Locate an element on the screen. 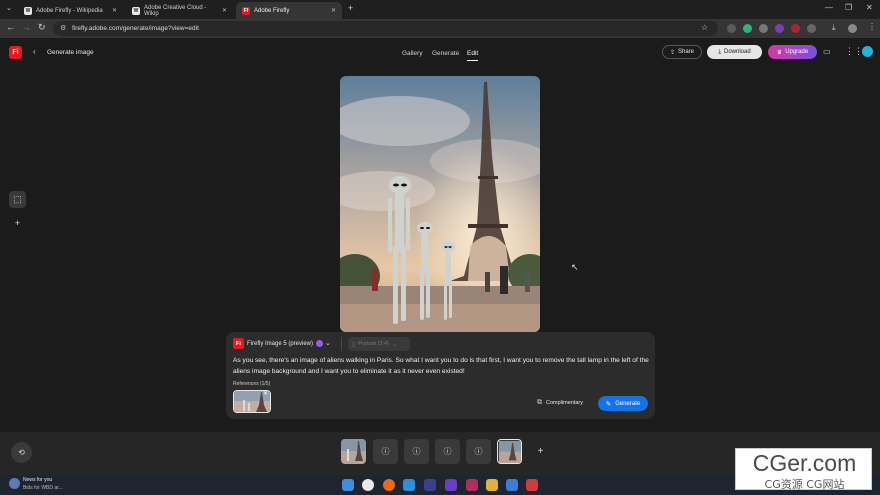 The width and height of the screenshot is (880, 495). credits-label: Complimentary is located at coordinates (564, 403).